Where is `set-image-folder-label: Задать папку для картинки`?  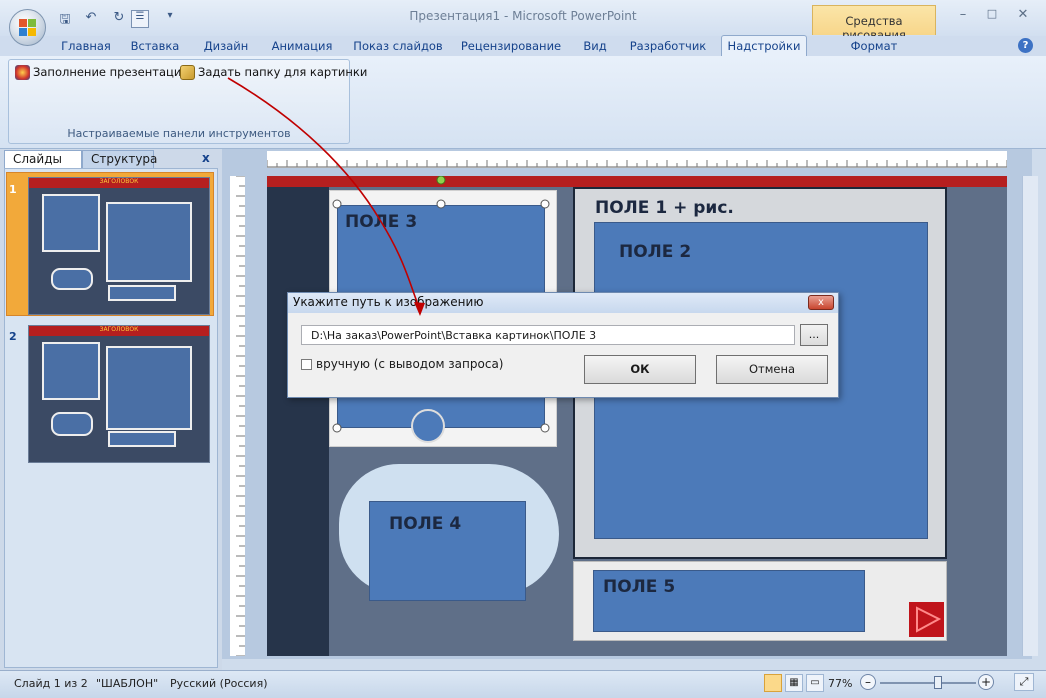
set-image-folder-label: Задать папку для картинки is located at coordinates (283, 72).